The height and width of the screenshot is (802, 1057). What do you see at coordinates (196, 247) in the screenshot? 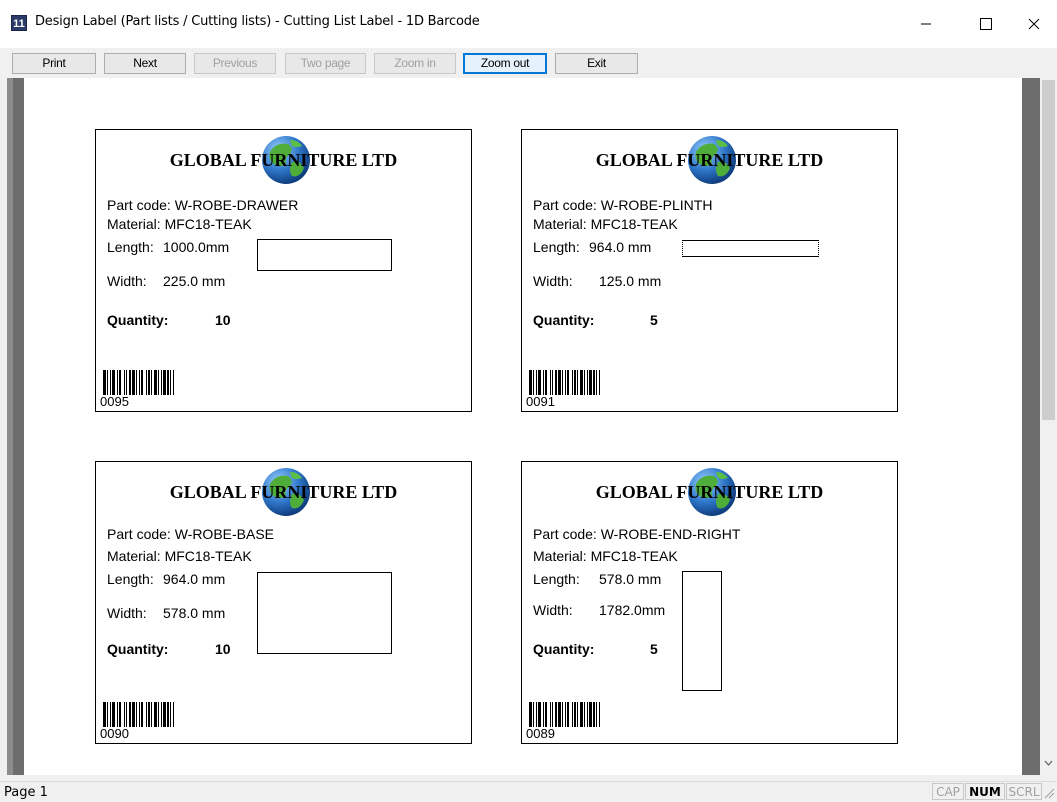
I see `length-value: 1000.0mm` at bounding box center [196, 247].